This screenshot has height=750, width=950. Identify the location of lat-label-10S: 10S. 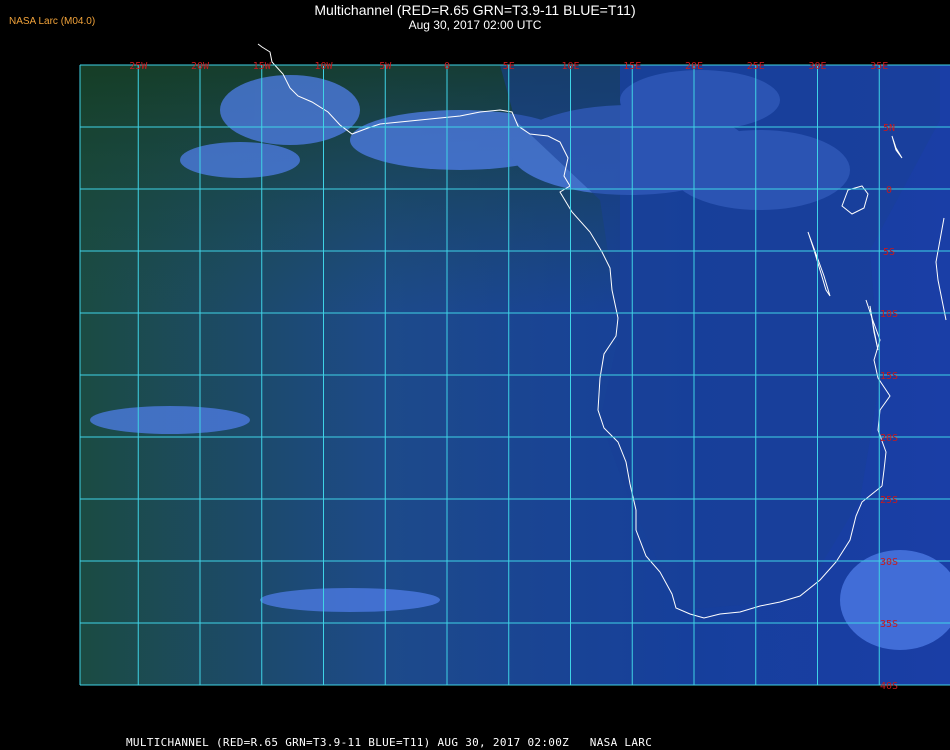
(889, 314).